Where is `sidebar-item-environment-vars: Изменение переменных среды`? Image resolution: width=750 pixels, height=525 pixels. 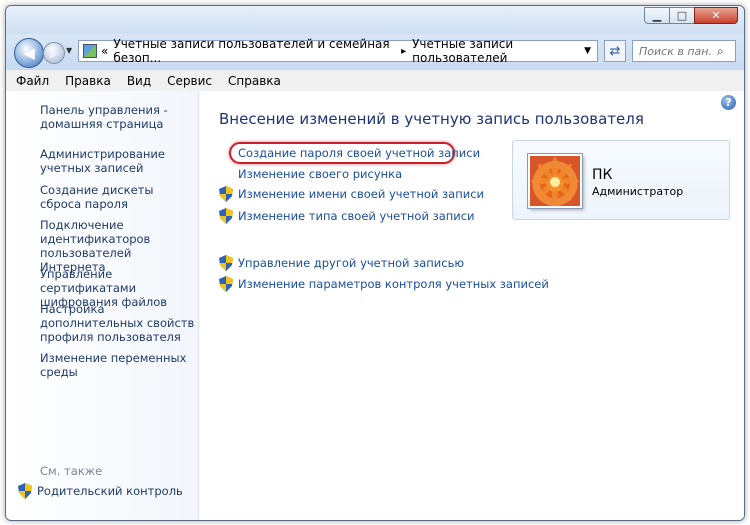
sidebar-item-environment-vars: Изменение переменных среды is located at coordinates (117, 365).